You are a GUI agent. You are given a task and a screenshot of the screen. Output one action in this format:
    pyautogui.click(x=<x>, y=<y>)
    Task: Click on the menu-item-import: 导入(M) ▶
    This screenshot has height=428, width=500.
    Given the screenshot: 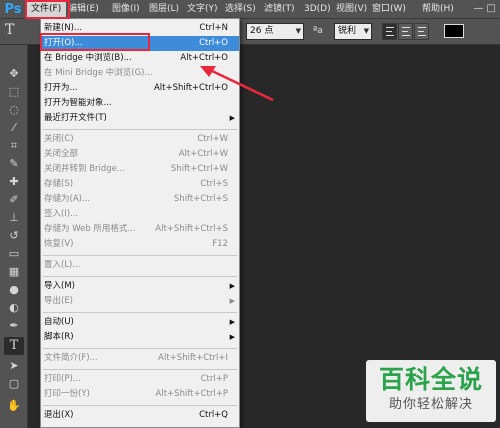 What is the action you would take?
    pyautogui.click(x=140, y=286)
    